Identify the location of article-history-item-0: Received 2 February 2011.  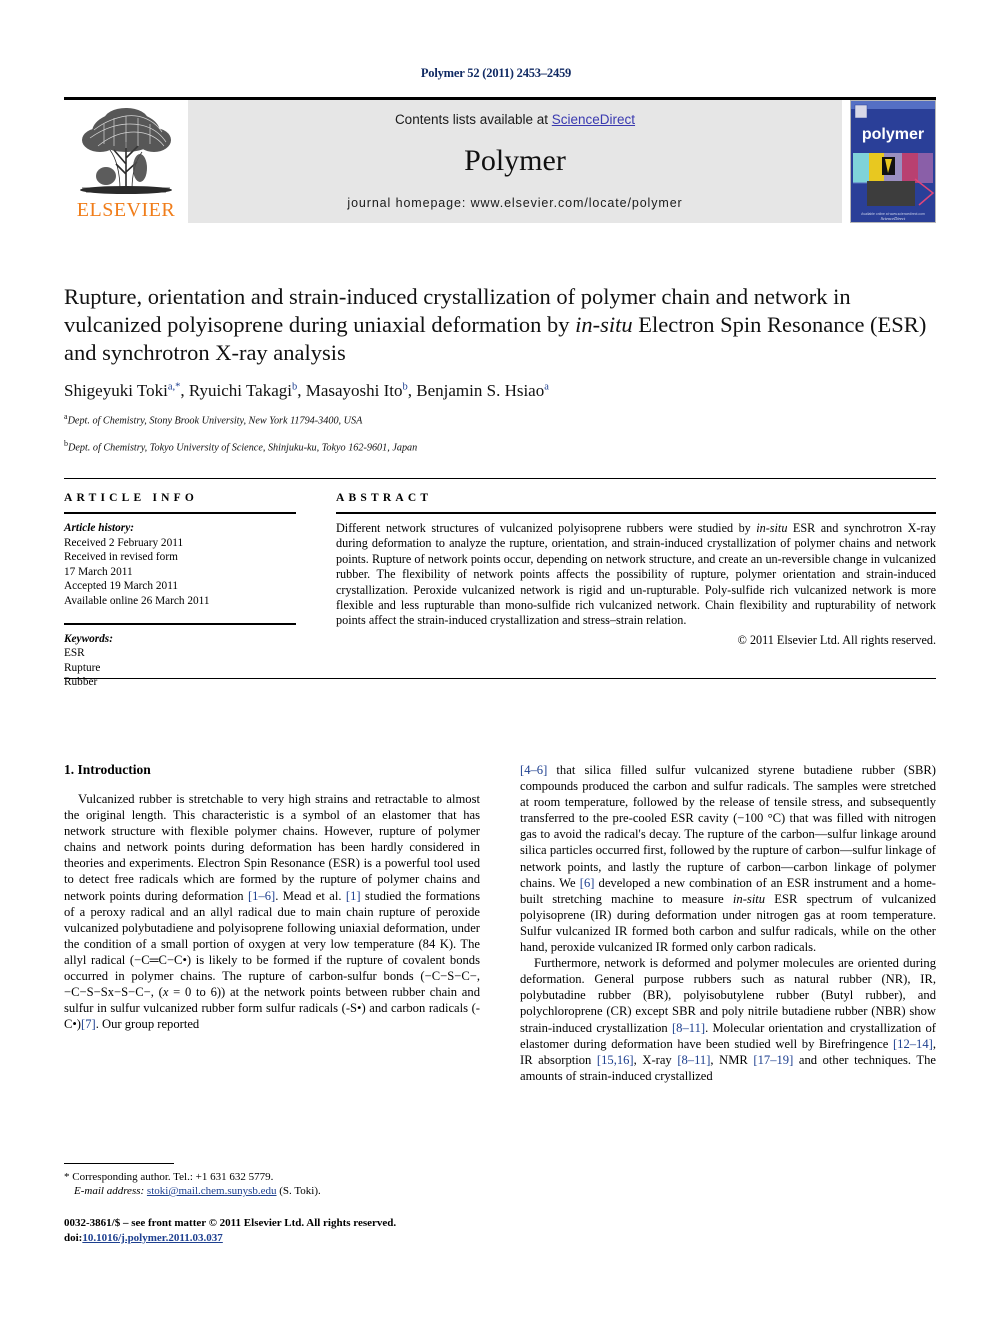
(124, 542).